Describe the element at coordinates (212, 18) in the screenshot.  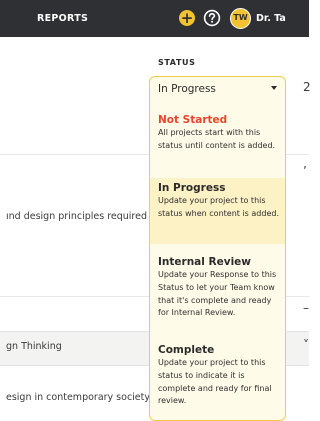
I see `help-question-icon` at that location.